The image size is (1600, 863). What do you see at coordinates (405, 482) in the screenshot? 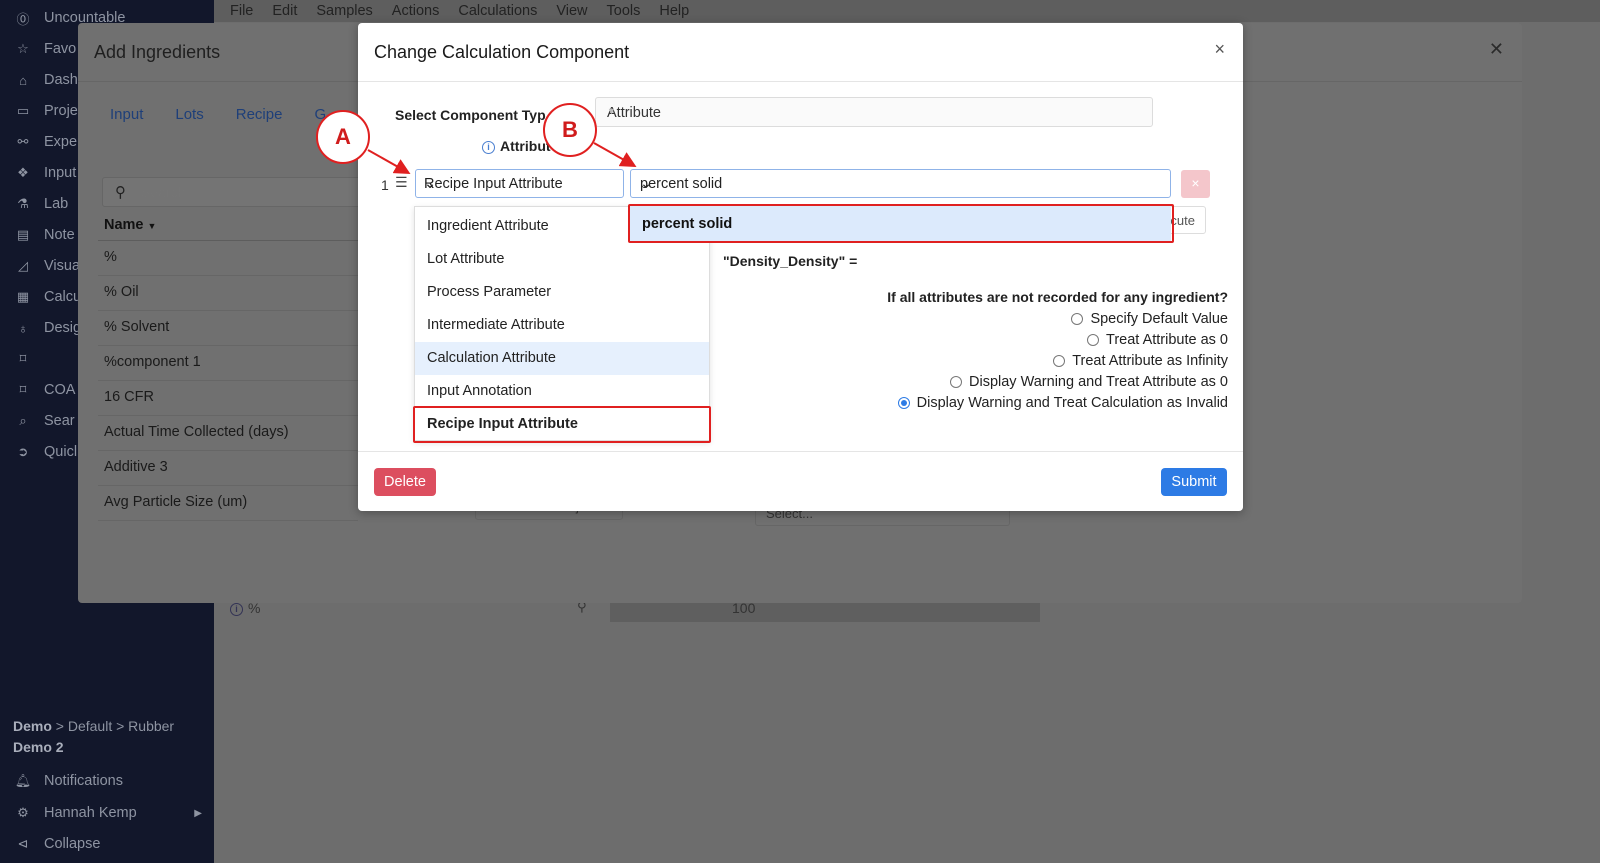
I see `delete-button: Delete` at bounding box center [405, 482].